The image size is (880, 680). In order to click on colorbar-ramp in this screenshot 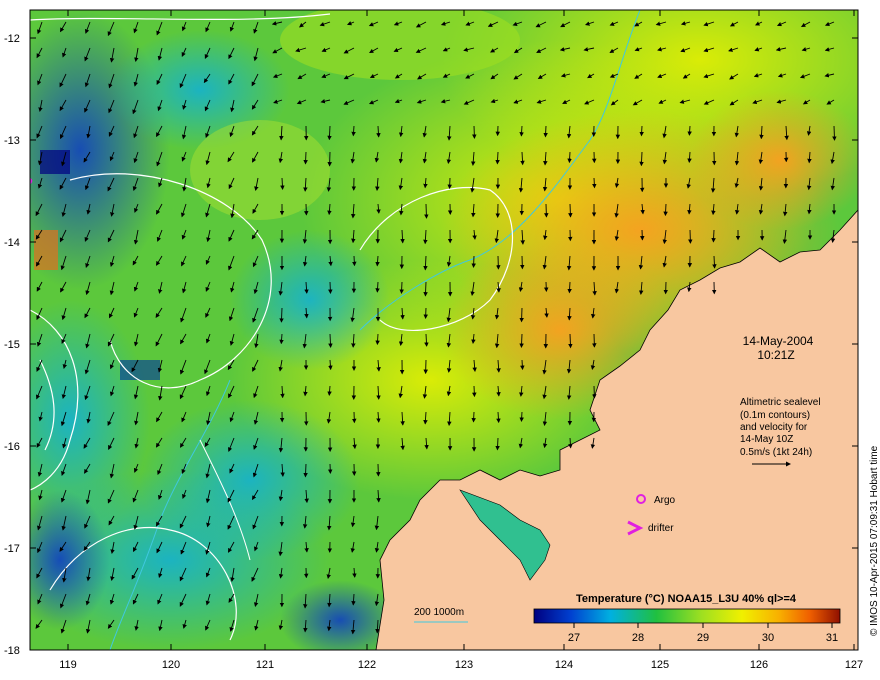, I will do `click(687, 616)`.